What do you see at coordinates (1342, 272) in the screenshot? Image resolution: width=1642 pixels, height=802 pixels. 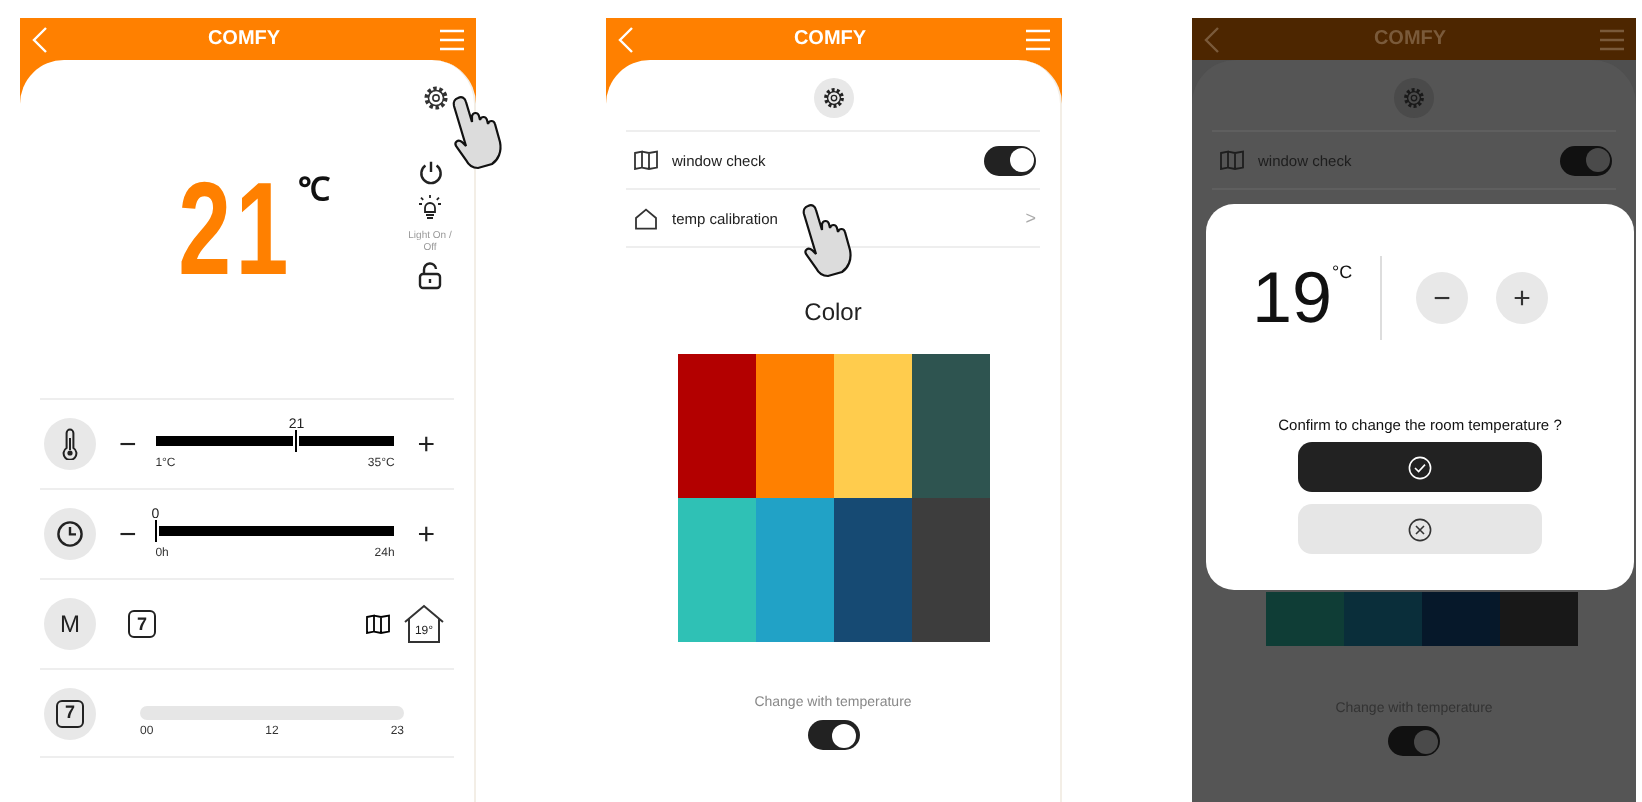 I see `temperature-unit: °C` at bounding box center [1342, 272].